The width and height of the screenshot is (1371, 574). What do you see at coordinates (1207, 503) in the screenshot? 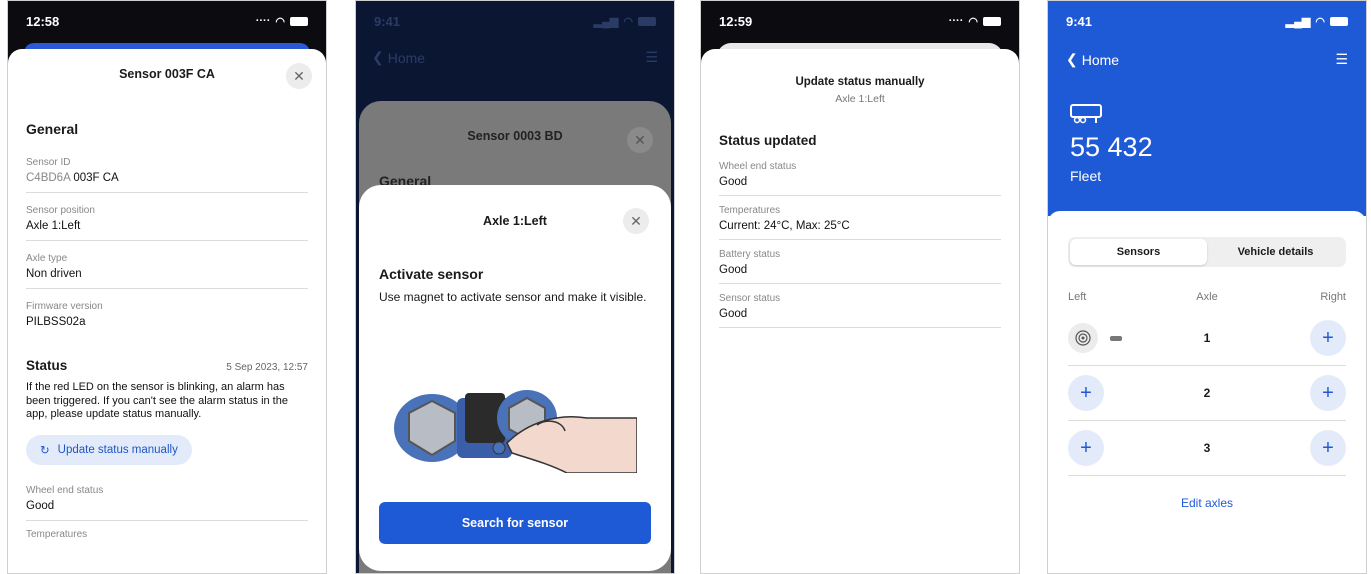
I see `edit-axles-link: Edit axles` at bounding box center [1207, 503].